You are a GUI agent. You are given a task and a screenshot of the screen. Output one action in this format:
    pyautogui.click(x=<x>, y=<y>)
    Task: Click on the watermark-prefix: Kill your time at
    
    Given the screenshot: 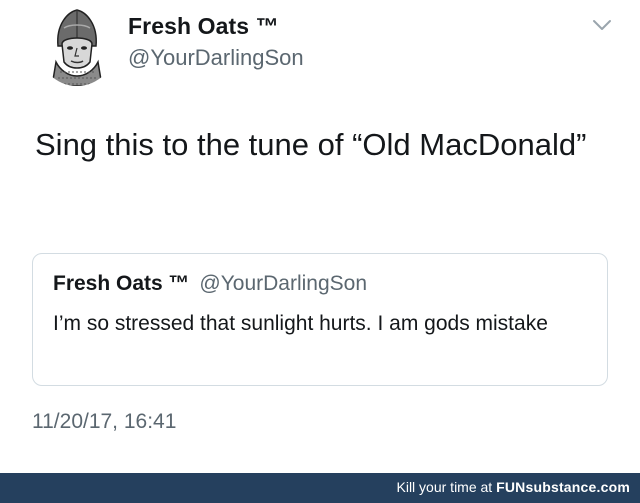 What is the action you would take?
    pyautogui.click(x=446, y=487)
    